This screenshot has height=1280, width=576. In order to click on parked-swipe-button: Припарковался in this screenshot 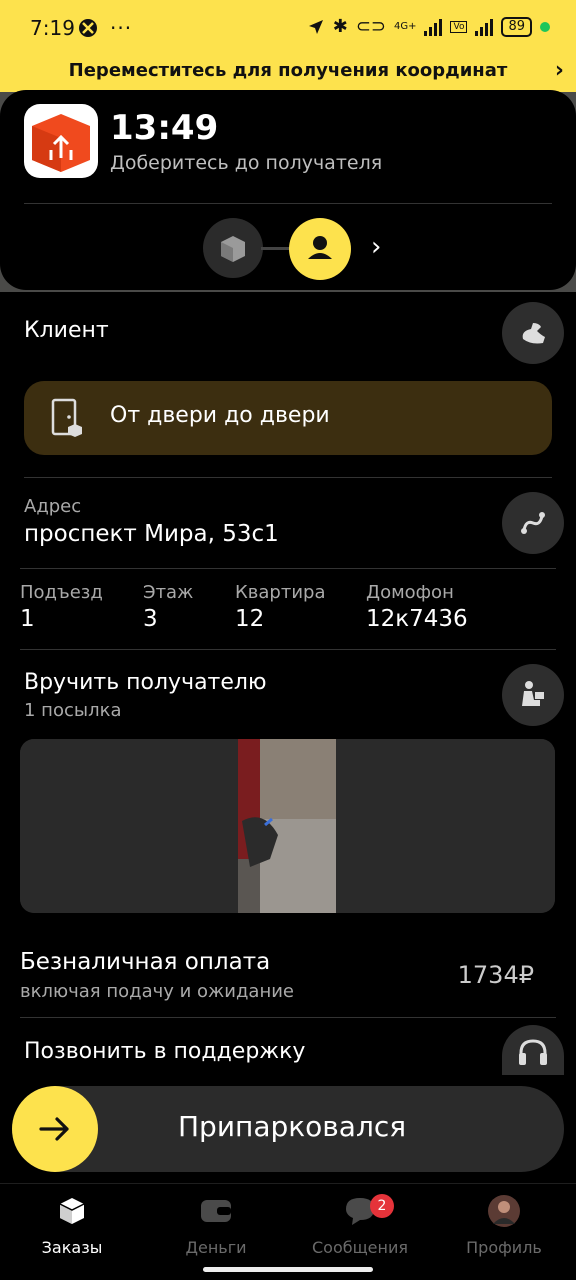, I will do `click(288, 1129)`.